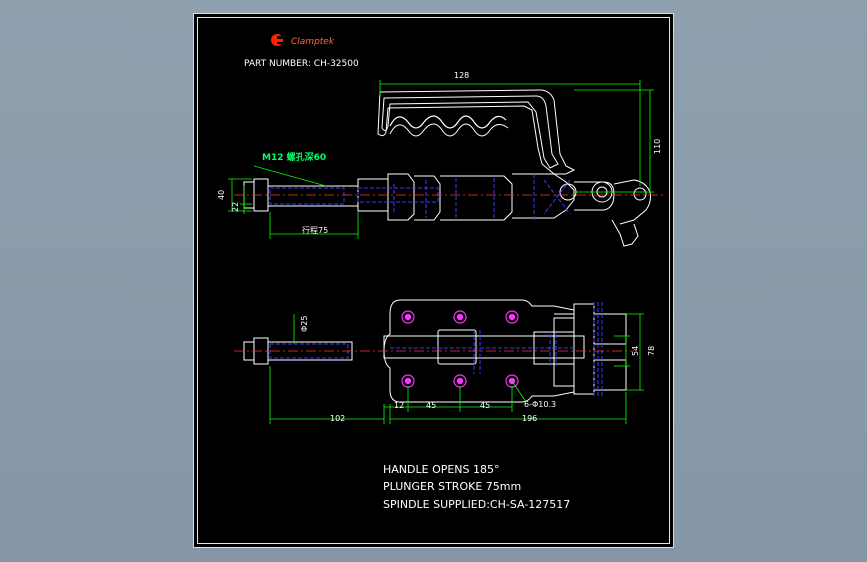 This screenshot has height=562, width=867. What do you see at coordinates (461, 75) in the screenshot?
I see `dim-128: 128` at bounding box center [461, 75].